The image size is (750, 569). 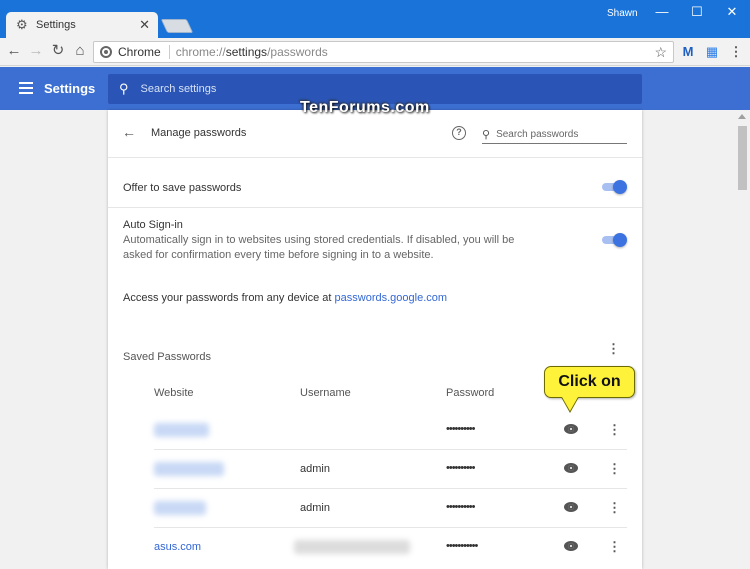 I want to click on auto-signin-label: Auto Sign-in, so click(x=153, y=225).